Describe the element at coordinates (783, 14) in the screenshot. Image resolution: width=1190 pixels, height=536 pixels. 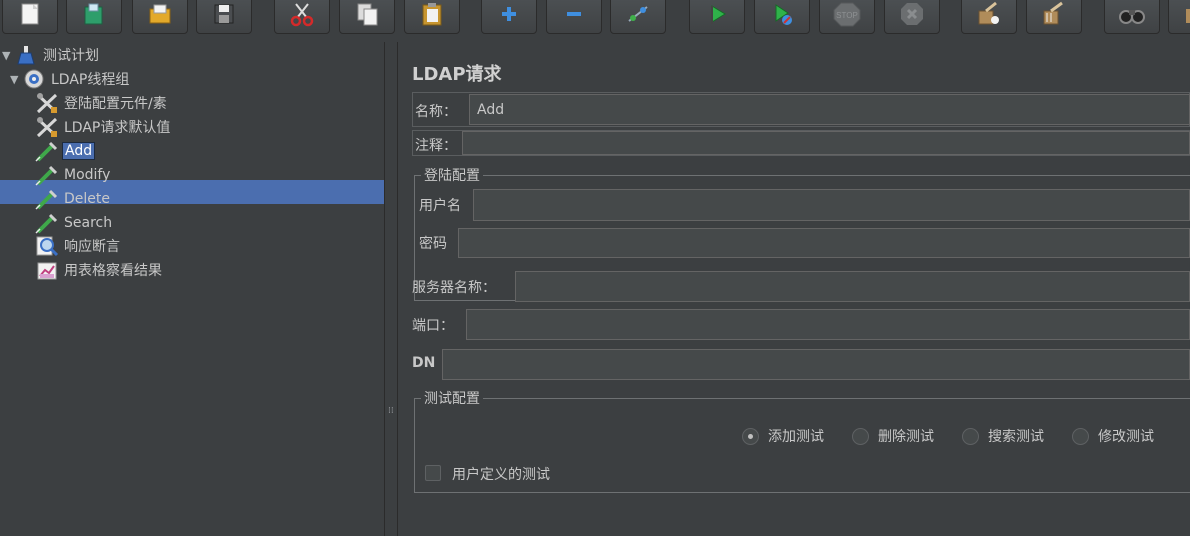
I see `start-no-pause-icon` at that location.